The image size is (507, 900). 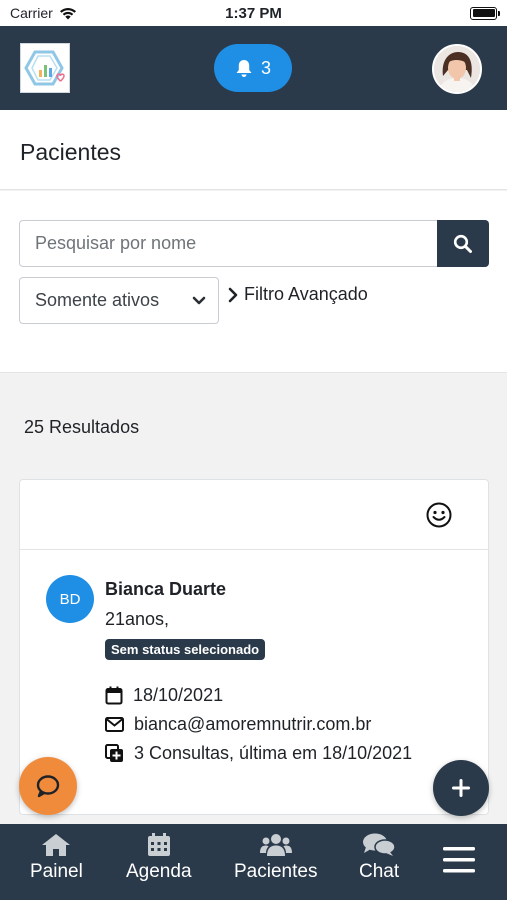 I want to click on app-logo, so click(x=45, y=68).